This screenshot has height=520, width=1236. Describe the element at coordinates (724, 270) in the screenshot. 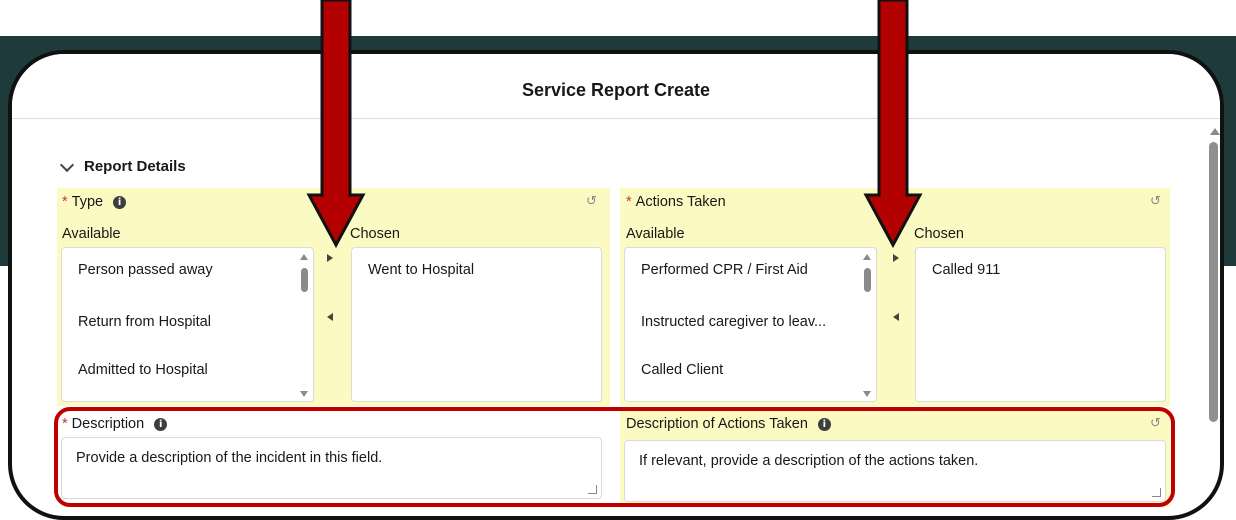

I see `list-item: Performed CPR / First Aid` at that location.